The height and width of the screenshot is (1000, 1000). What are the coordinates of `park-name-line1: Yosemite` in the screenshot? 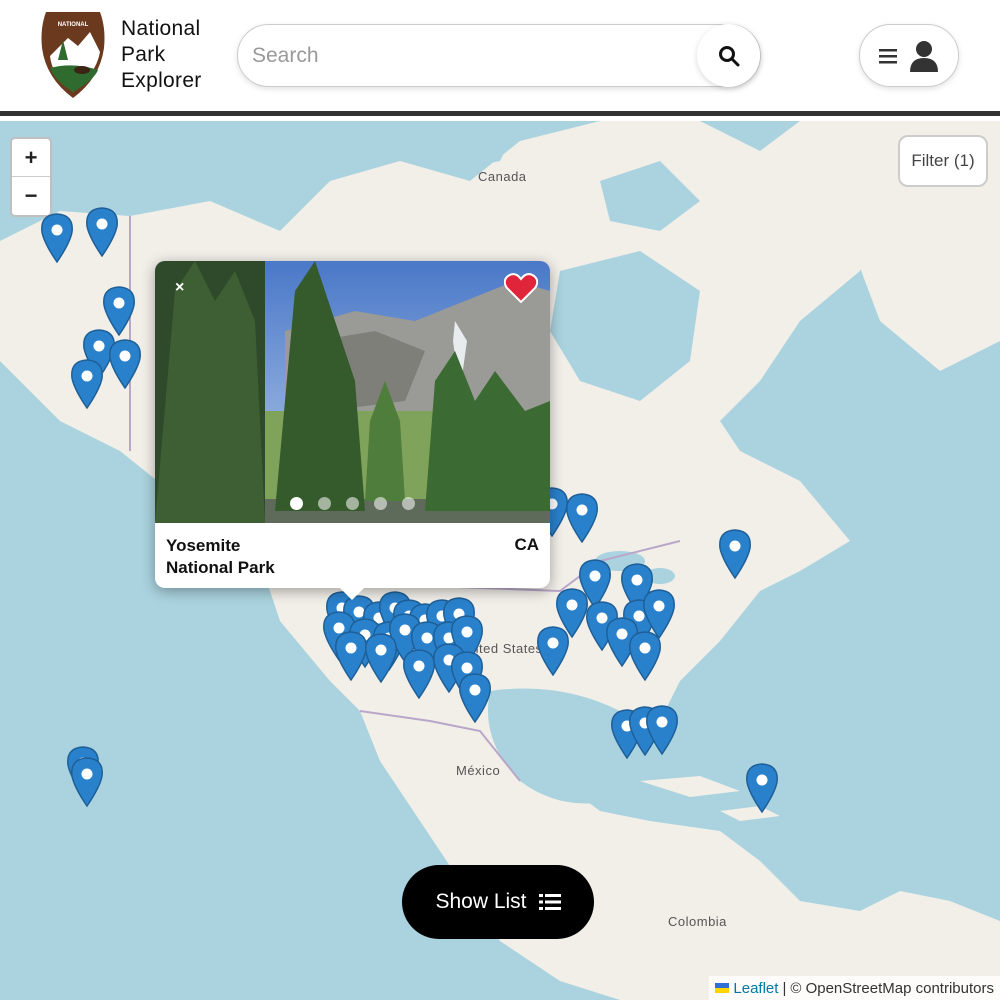 It's located at (203, 545).